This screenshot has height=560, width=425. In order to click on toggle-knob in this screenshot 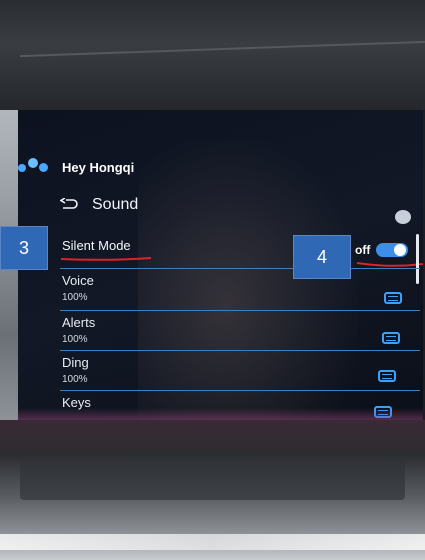, I will do `click(400, 250)`.